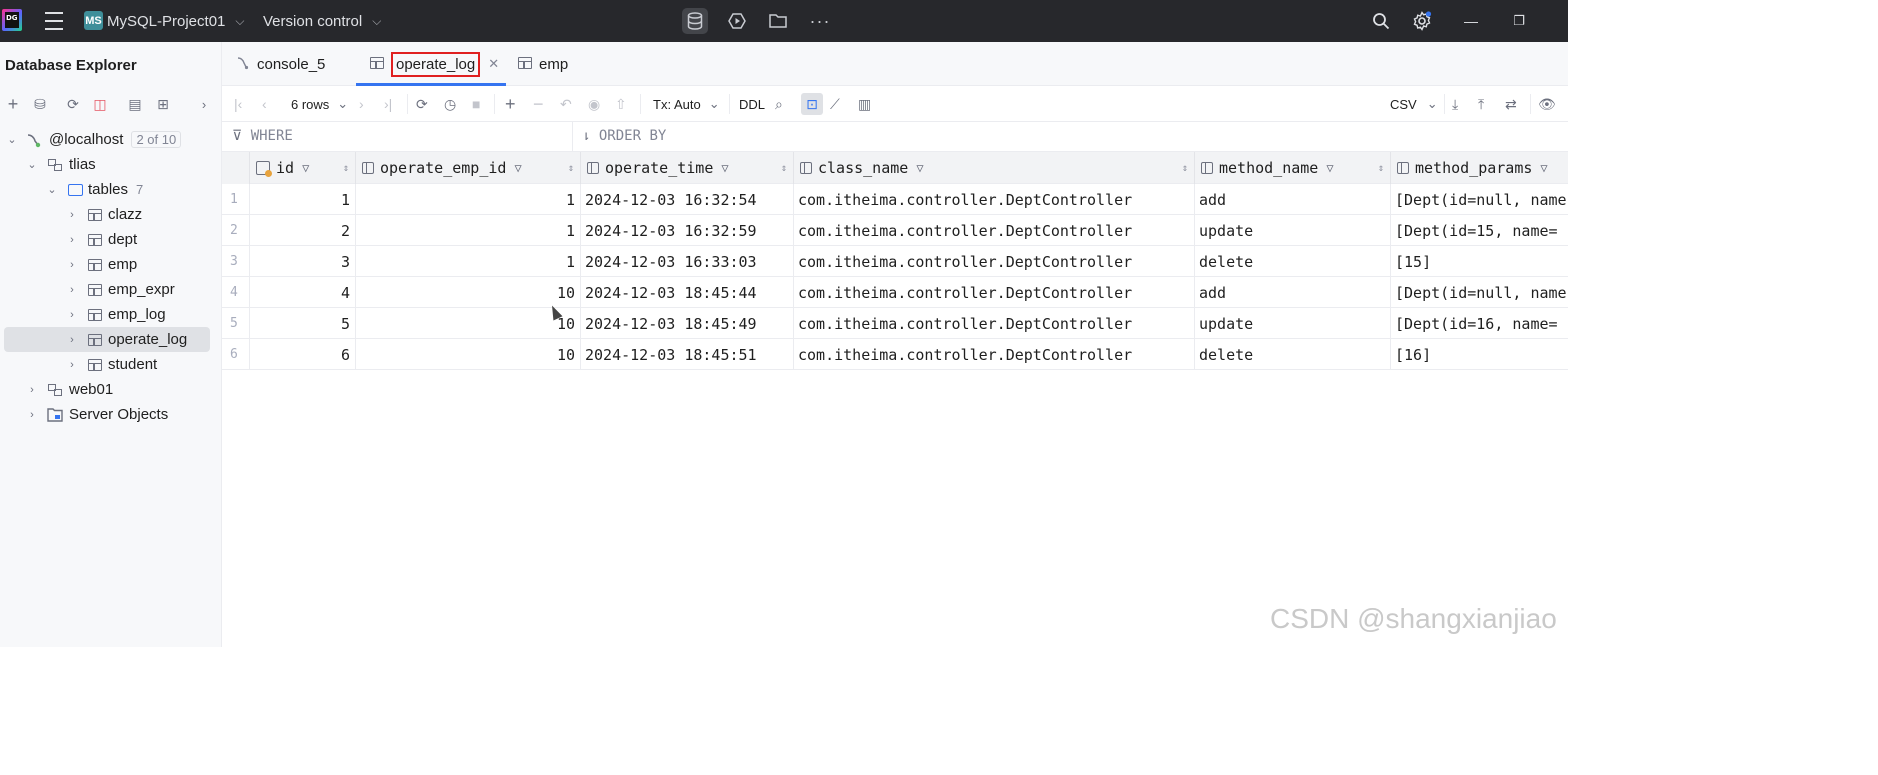  Describe the element at coordinates (779, 104) in the screenshot. I see `search-icon: ⌕` at that location.